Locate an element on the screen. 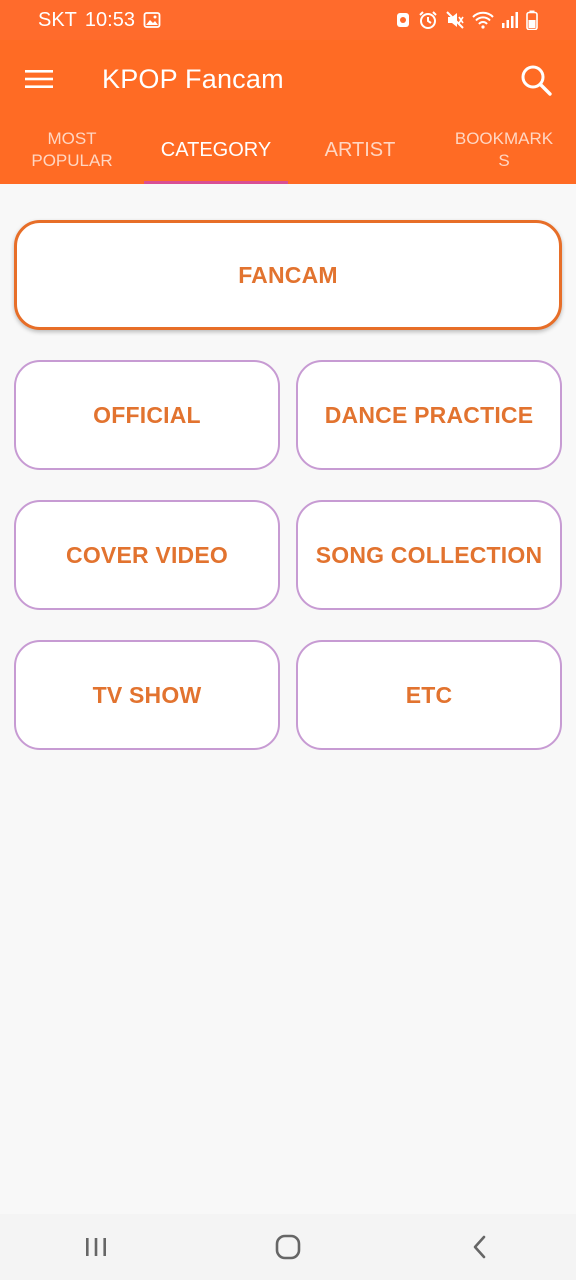 Image resolution: width=576 pixels, height=1280 pixels. status-left: SKT 10:53 is located at coordinates (99, 20).